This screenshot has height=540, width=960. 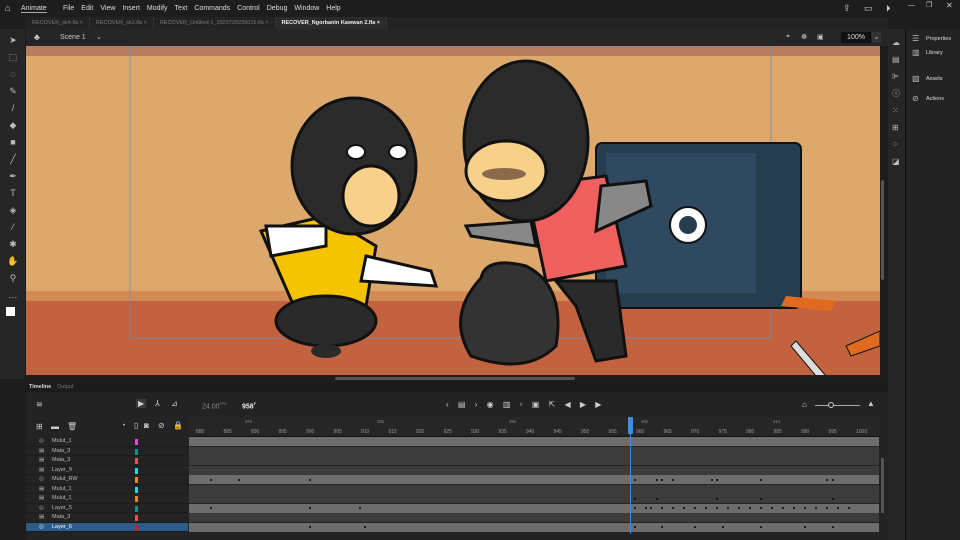 What do you see at coordinates (146, 425) in the screenshot?
I see `camera-layer-icon: ◙` at bounding box center [146, 425].